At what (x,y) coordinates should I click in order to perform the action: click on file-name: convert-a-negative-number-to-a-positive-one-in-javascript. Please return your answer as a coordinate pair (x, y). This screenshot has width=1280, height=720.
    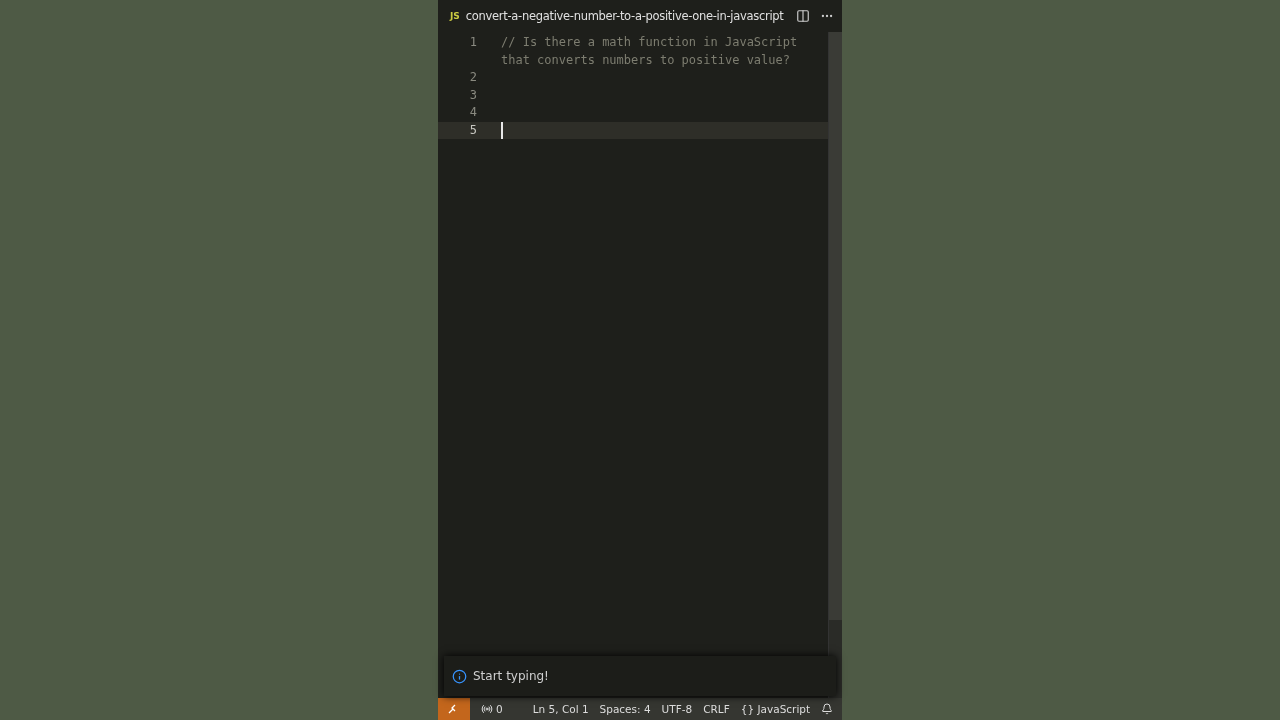
    Looking at the image, I should click on (624, 16).